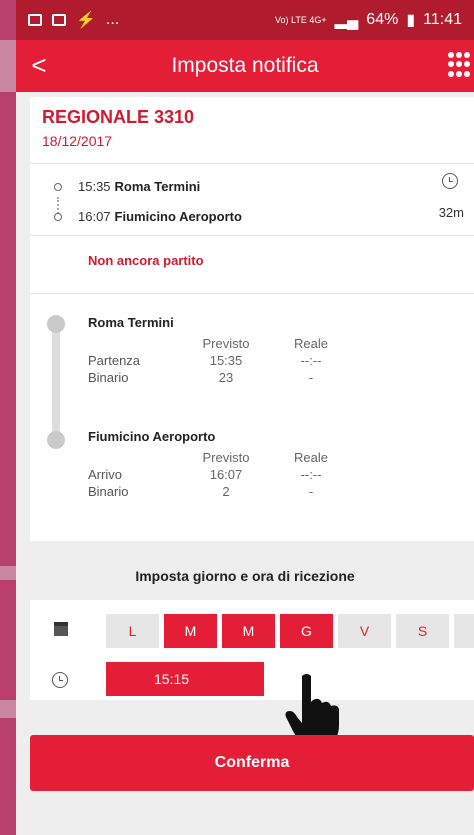  I want to click on menu-grid-icon, so click(459, 65).